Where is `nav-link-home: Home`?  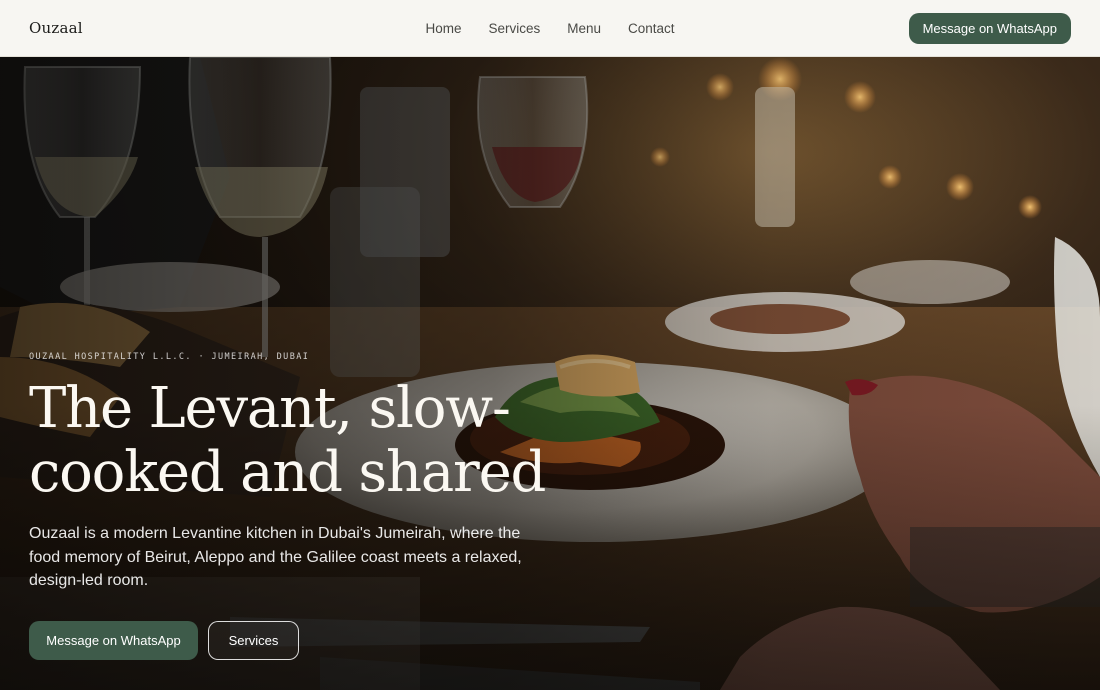 nav-link-home: Home is located at coordinates (443, 28).